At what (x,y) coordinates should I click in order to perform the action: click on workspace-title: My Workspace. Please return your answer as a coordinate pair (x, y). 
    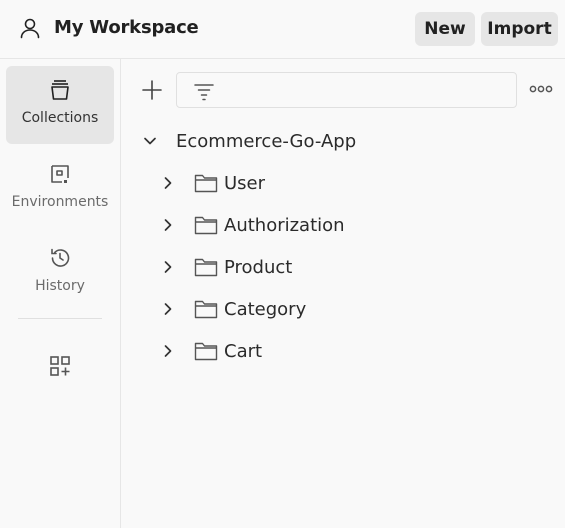
    Looking at the image, I should click on (126, 27).